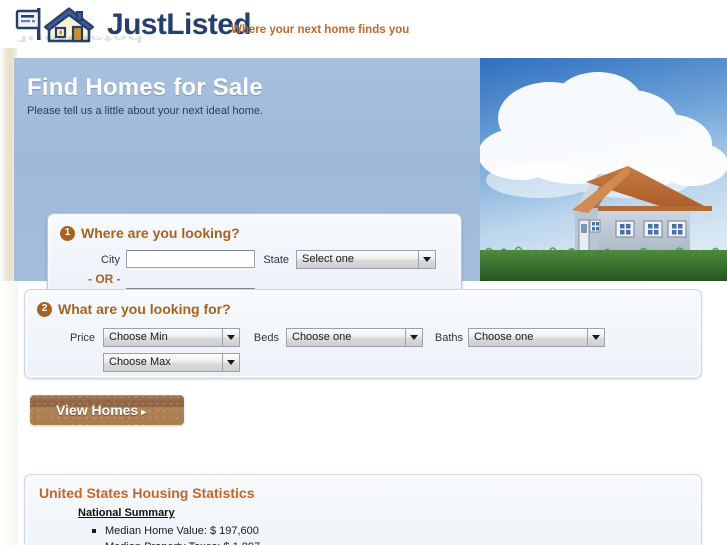 This screenshot has width=727, height=545. What do you see at coordinates (366, 259) in the screenshot?
I see `state-select: Select one` at bounding box center [366, 259].